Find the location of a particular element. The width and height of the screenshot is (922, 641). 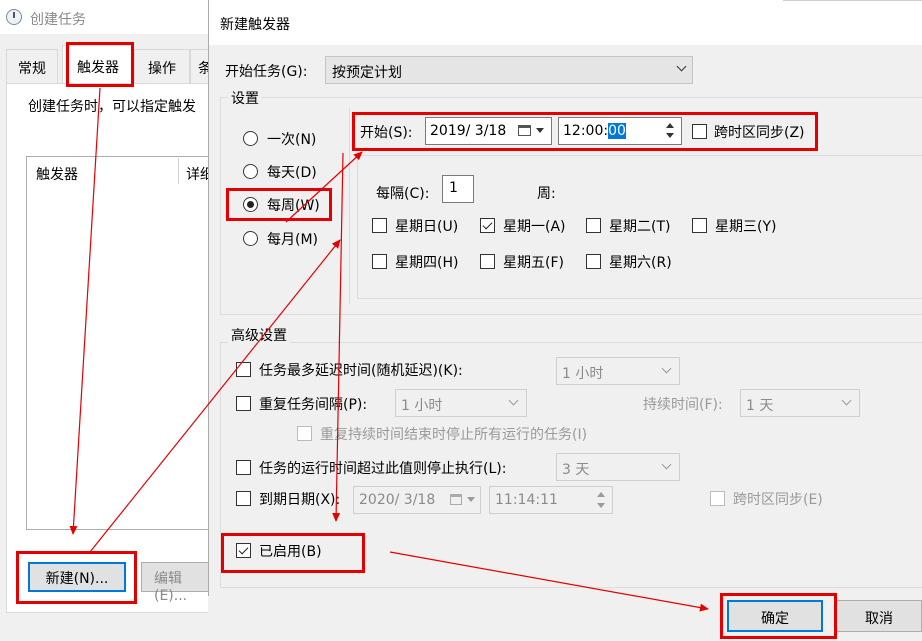

cancel-button: 取消 is located at coordinates (879, 616).